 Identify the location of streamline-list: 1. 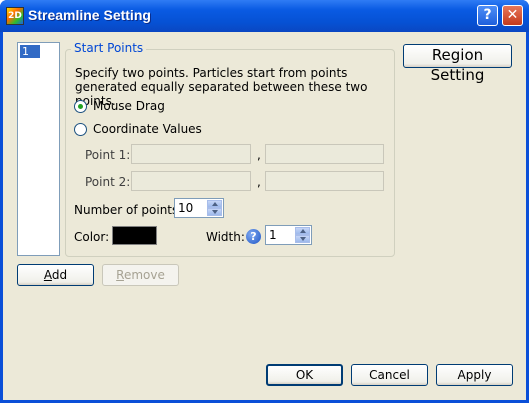
(38, 149).